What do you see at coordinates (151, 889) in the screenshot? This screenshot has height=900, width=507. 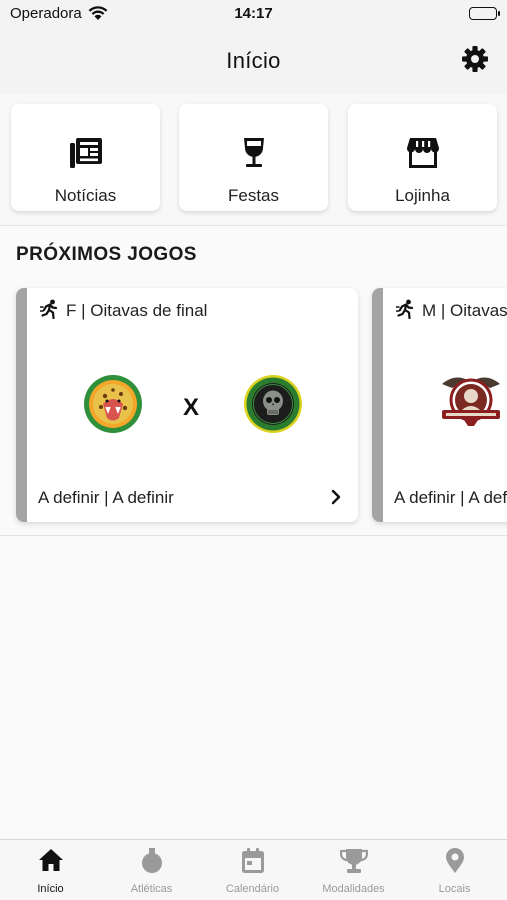 I see `tab-atleticas-label: Atléticas` at bounding box center [151, 889].